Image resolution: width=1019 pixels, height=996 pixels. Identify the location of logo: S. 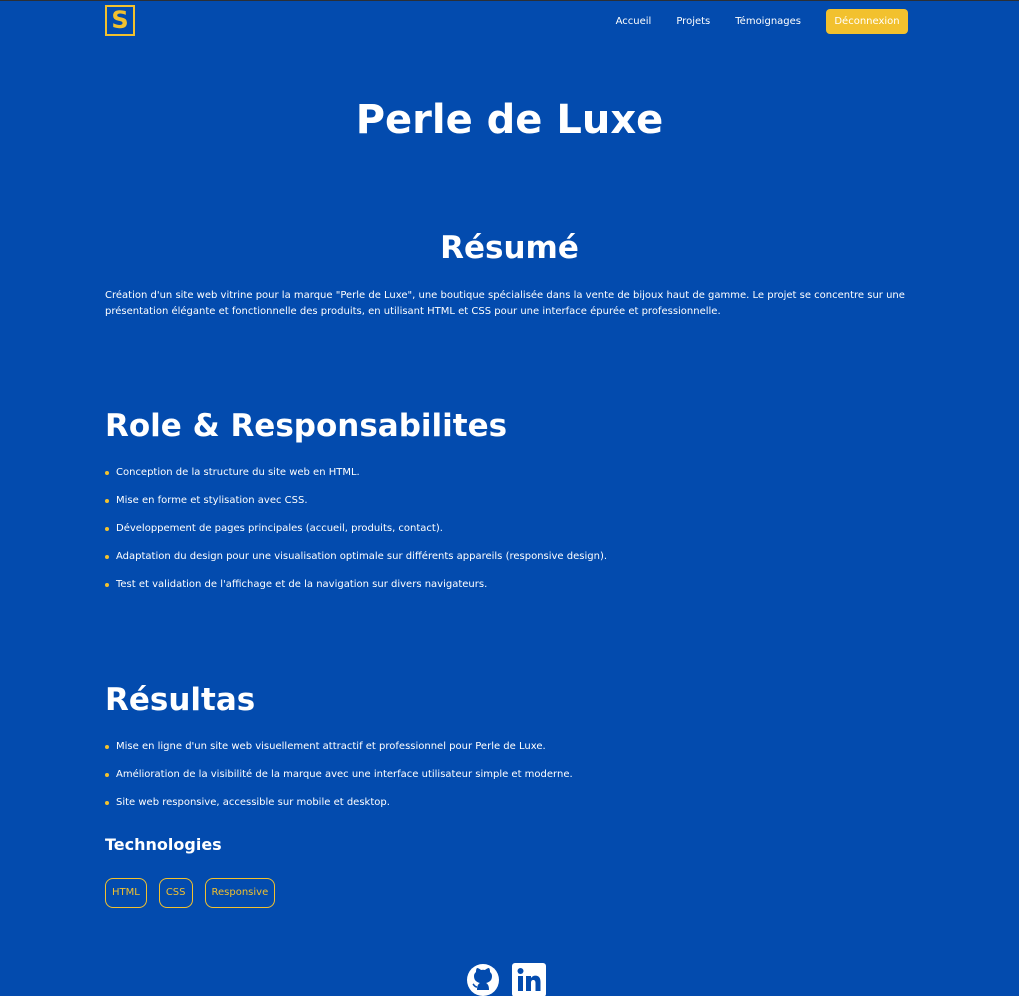
(120, 20).